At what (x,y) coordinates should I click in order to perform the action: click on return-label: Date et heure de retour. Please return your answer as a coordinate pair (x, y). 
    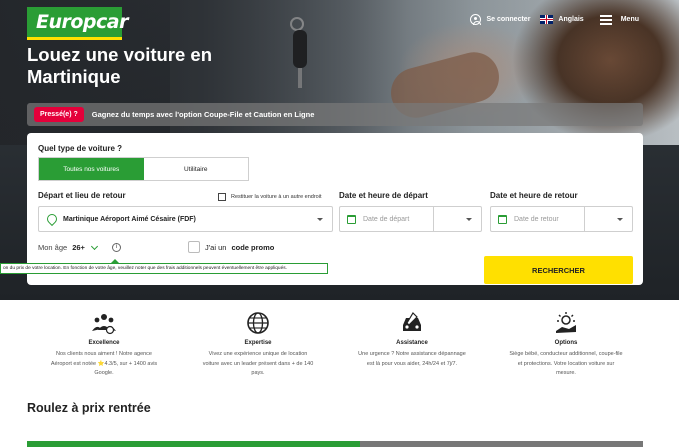
    Looking at the image, I should click on (534, 195).